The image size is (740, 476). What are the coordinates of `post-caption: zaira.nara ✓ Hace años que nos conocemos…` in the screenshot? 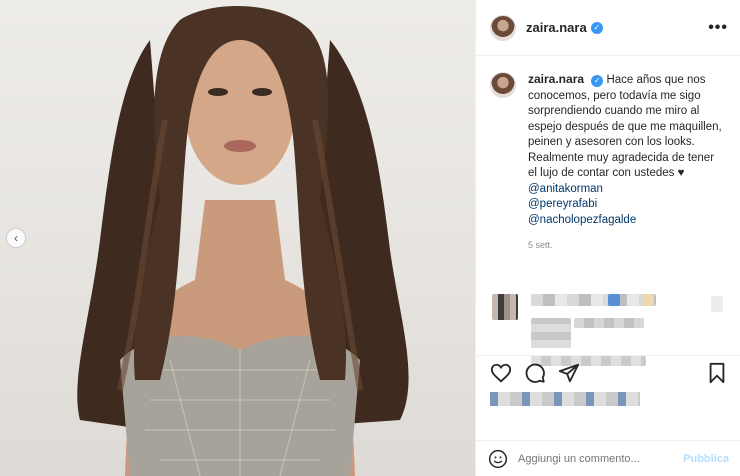 It's located at (608, 163).